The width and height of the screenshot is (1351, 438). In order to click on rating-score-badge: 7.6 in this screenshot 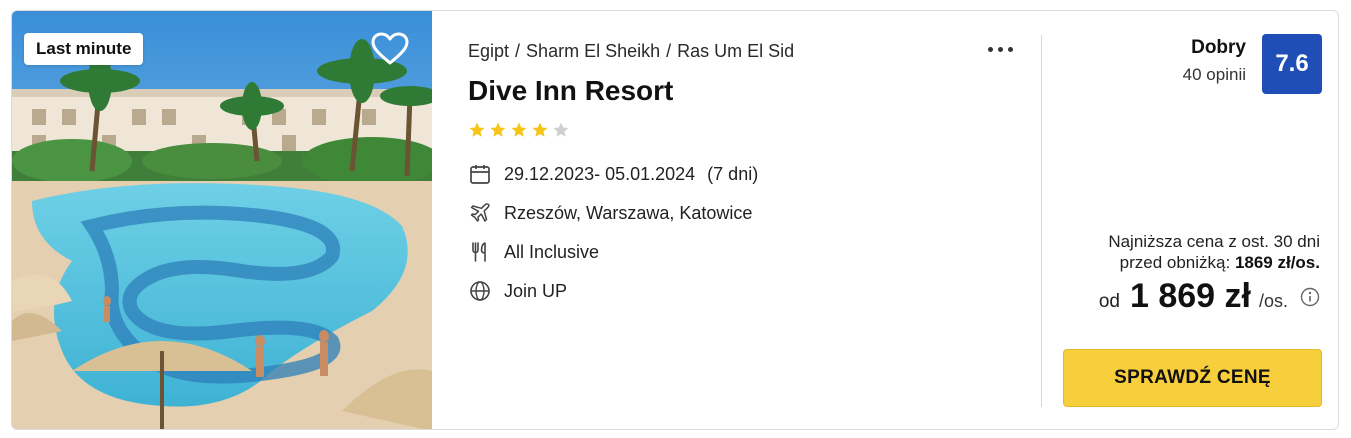, I will do `click(1292, 64)`.